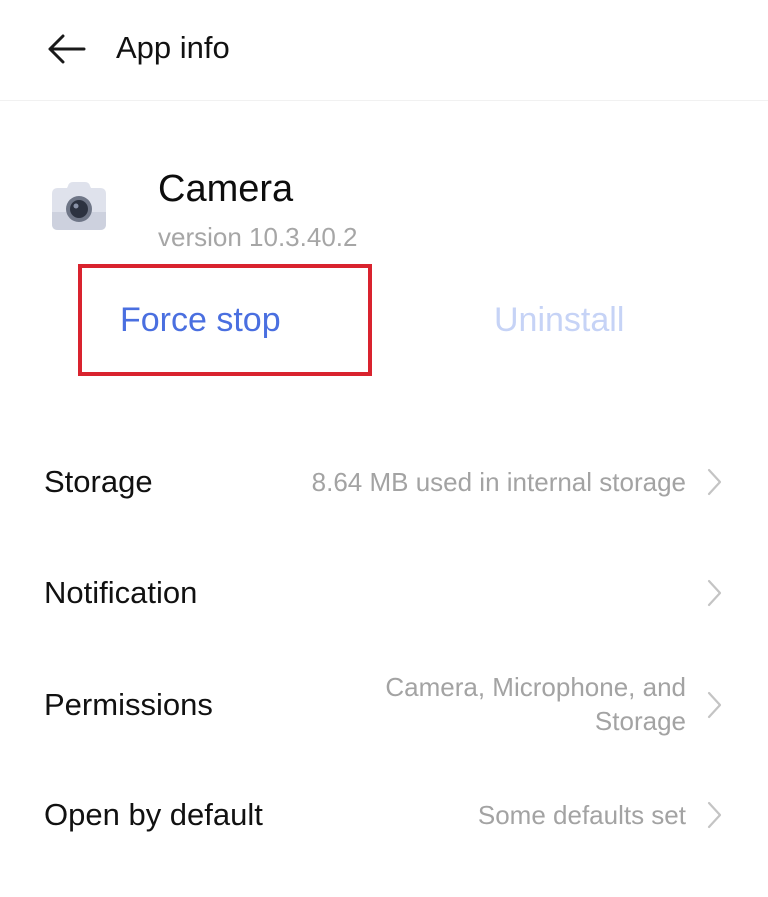 The image size is (768, 897). What do you see at coordinates (128, 704) in the screenshot?
I see `permissions-label: Permissions` at bounding box center [128, 704].